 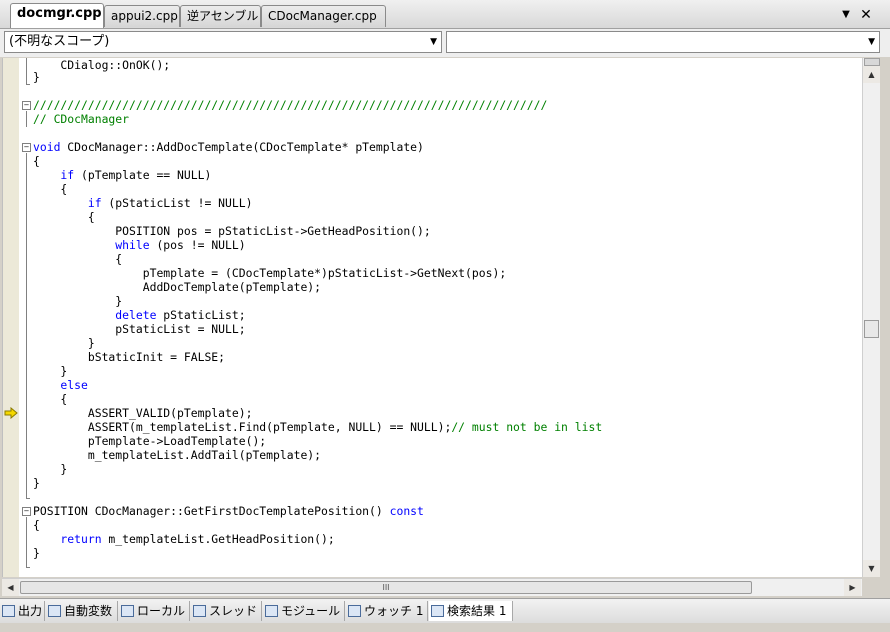 What do you see at coordinates (271, 611) in the screenshot?
I see `modules-icon` at bounding box center [271, 611].